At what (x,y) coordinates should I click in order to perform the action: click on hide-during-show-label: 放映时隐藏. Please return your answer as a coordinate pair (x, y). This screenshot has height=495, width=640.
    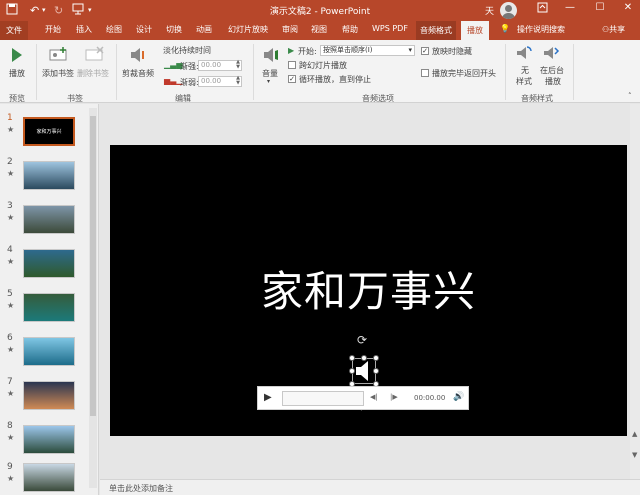
    Looking at the image, I should click on (452, 51).